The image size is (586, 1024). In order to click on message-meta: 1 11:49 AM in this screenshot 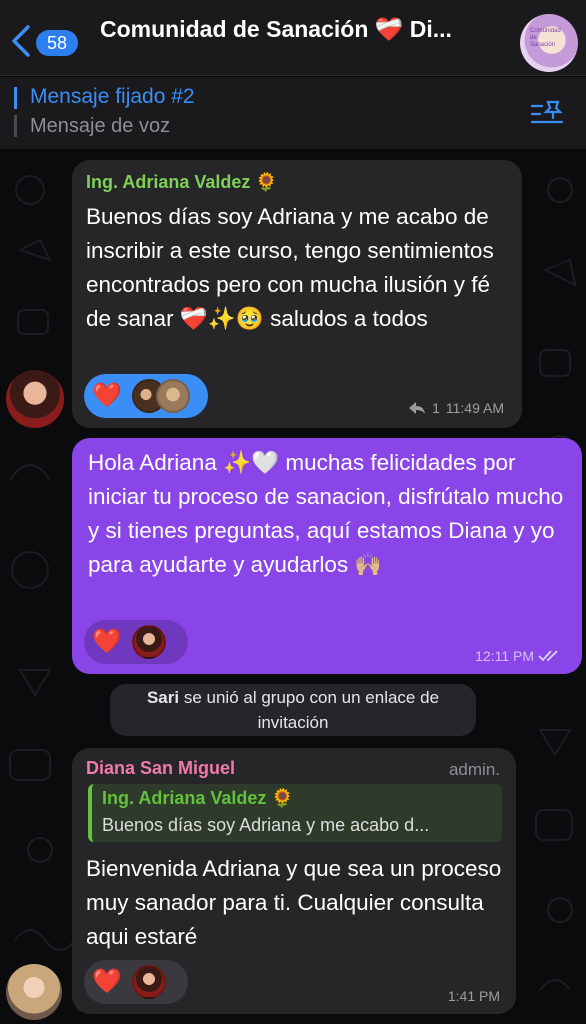, I will do `click(456, 408)`.